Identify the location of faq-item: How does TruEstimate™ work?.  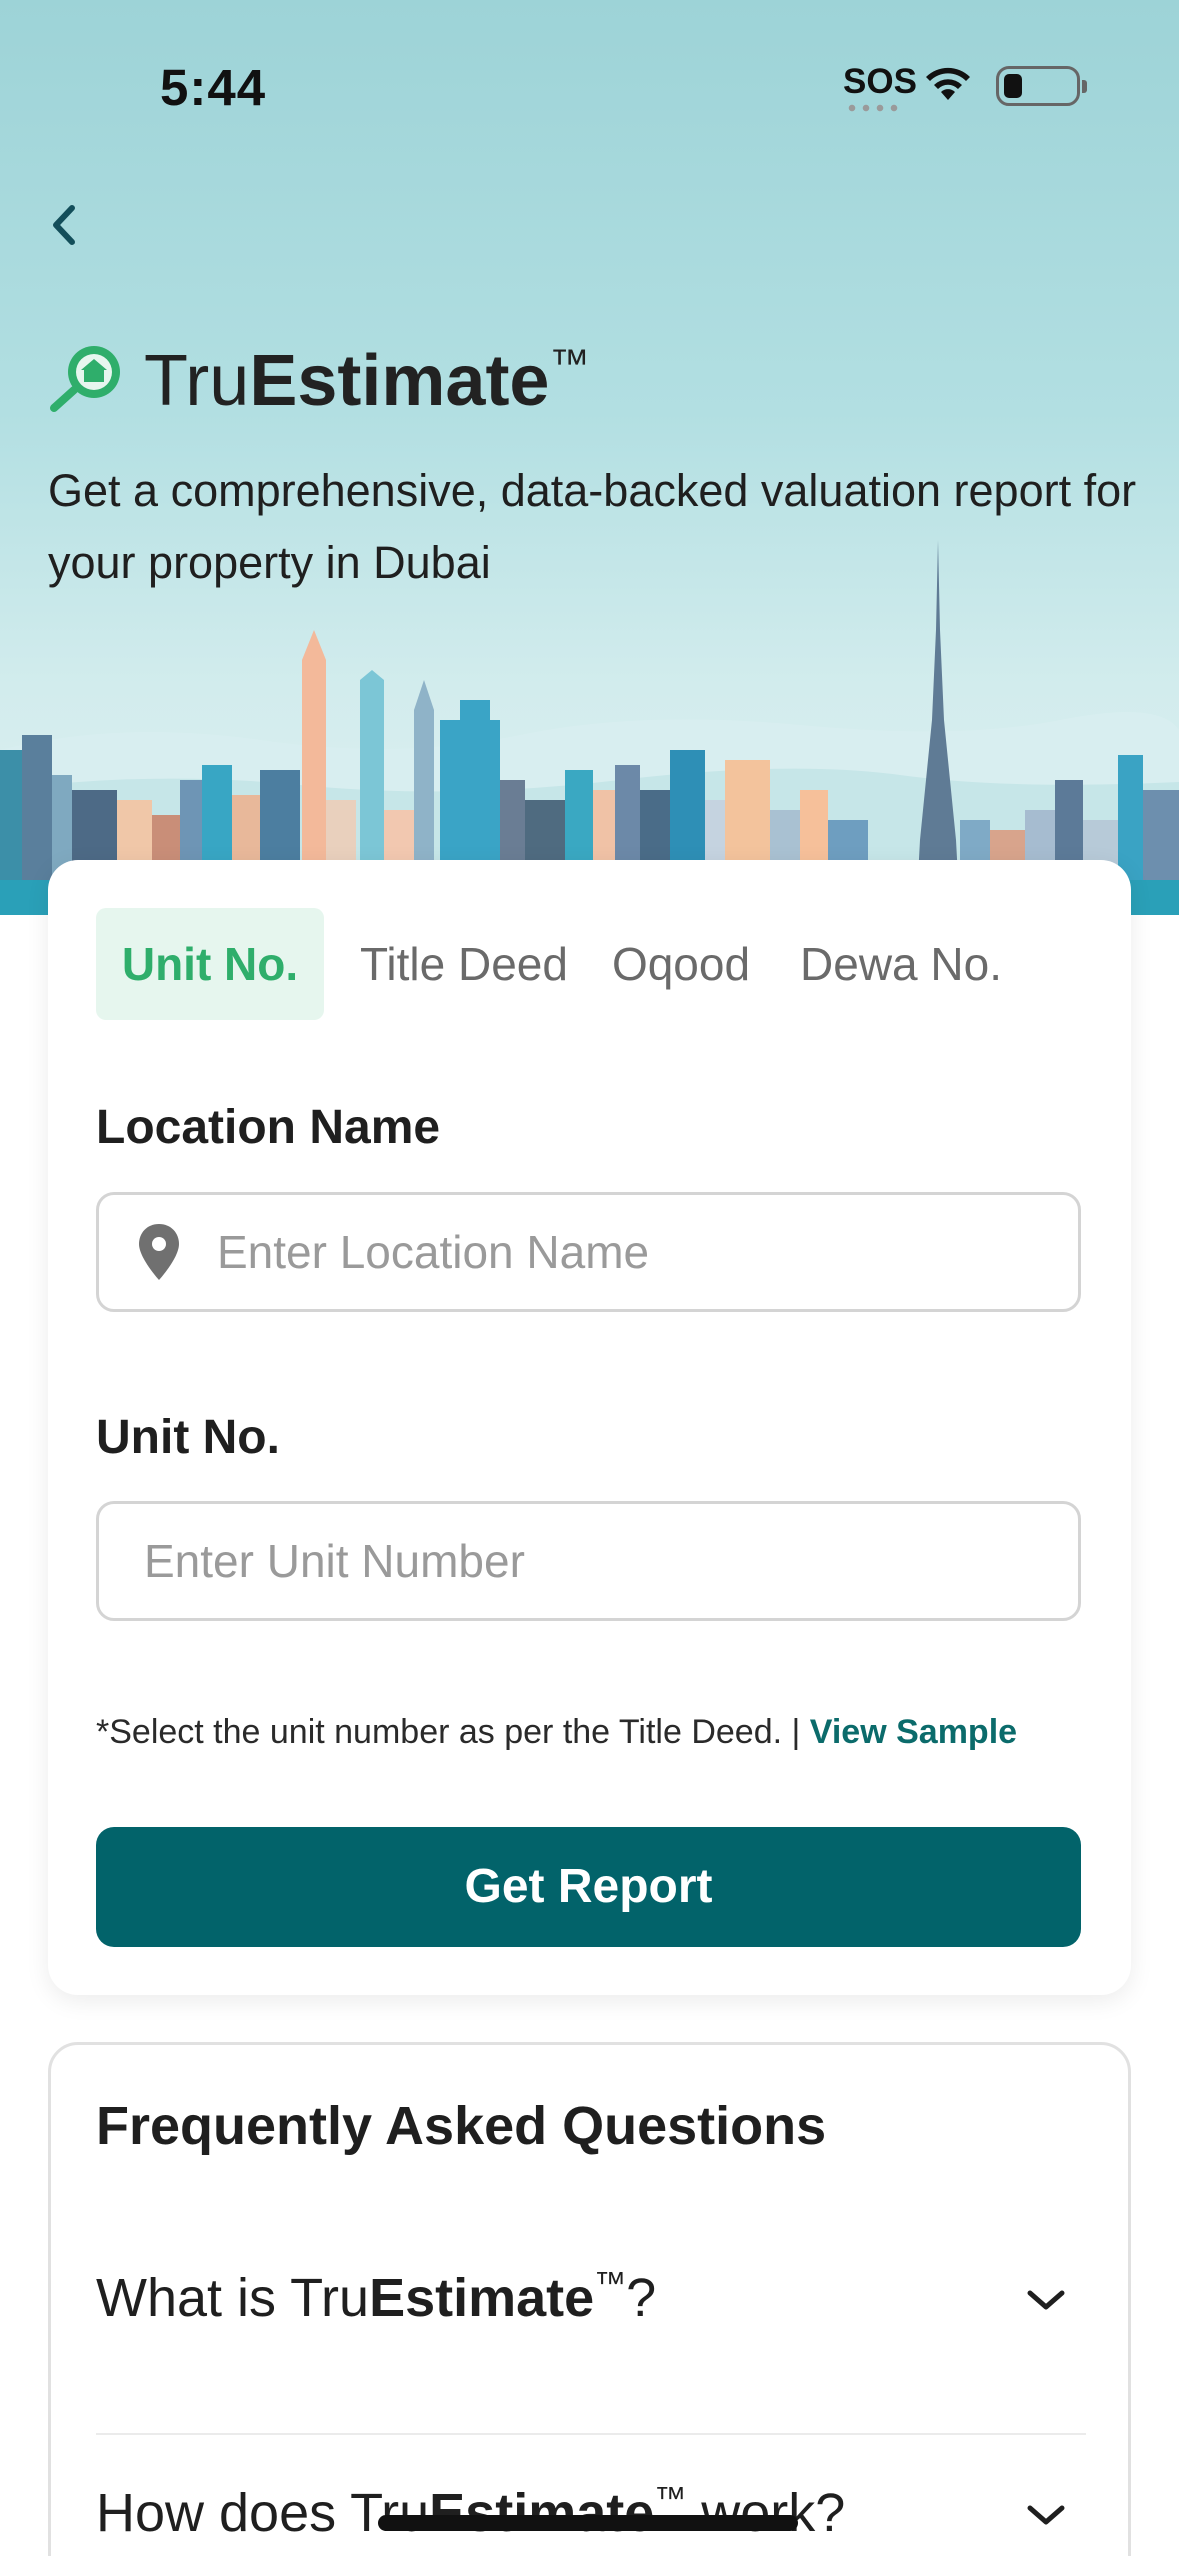
(591, 2500).